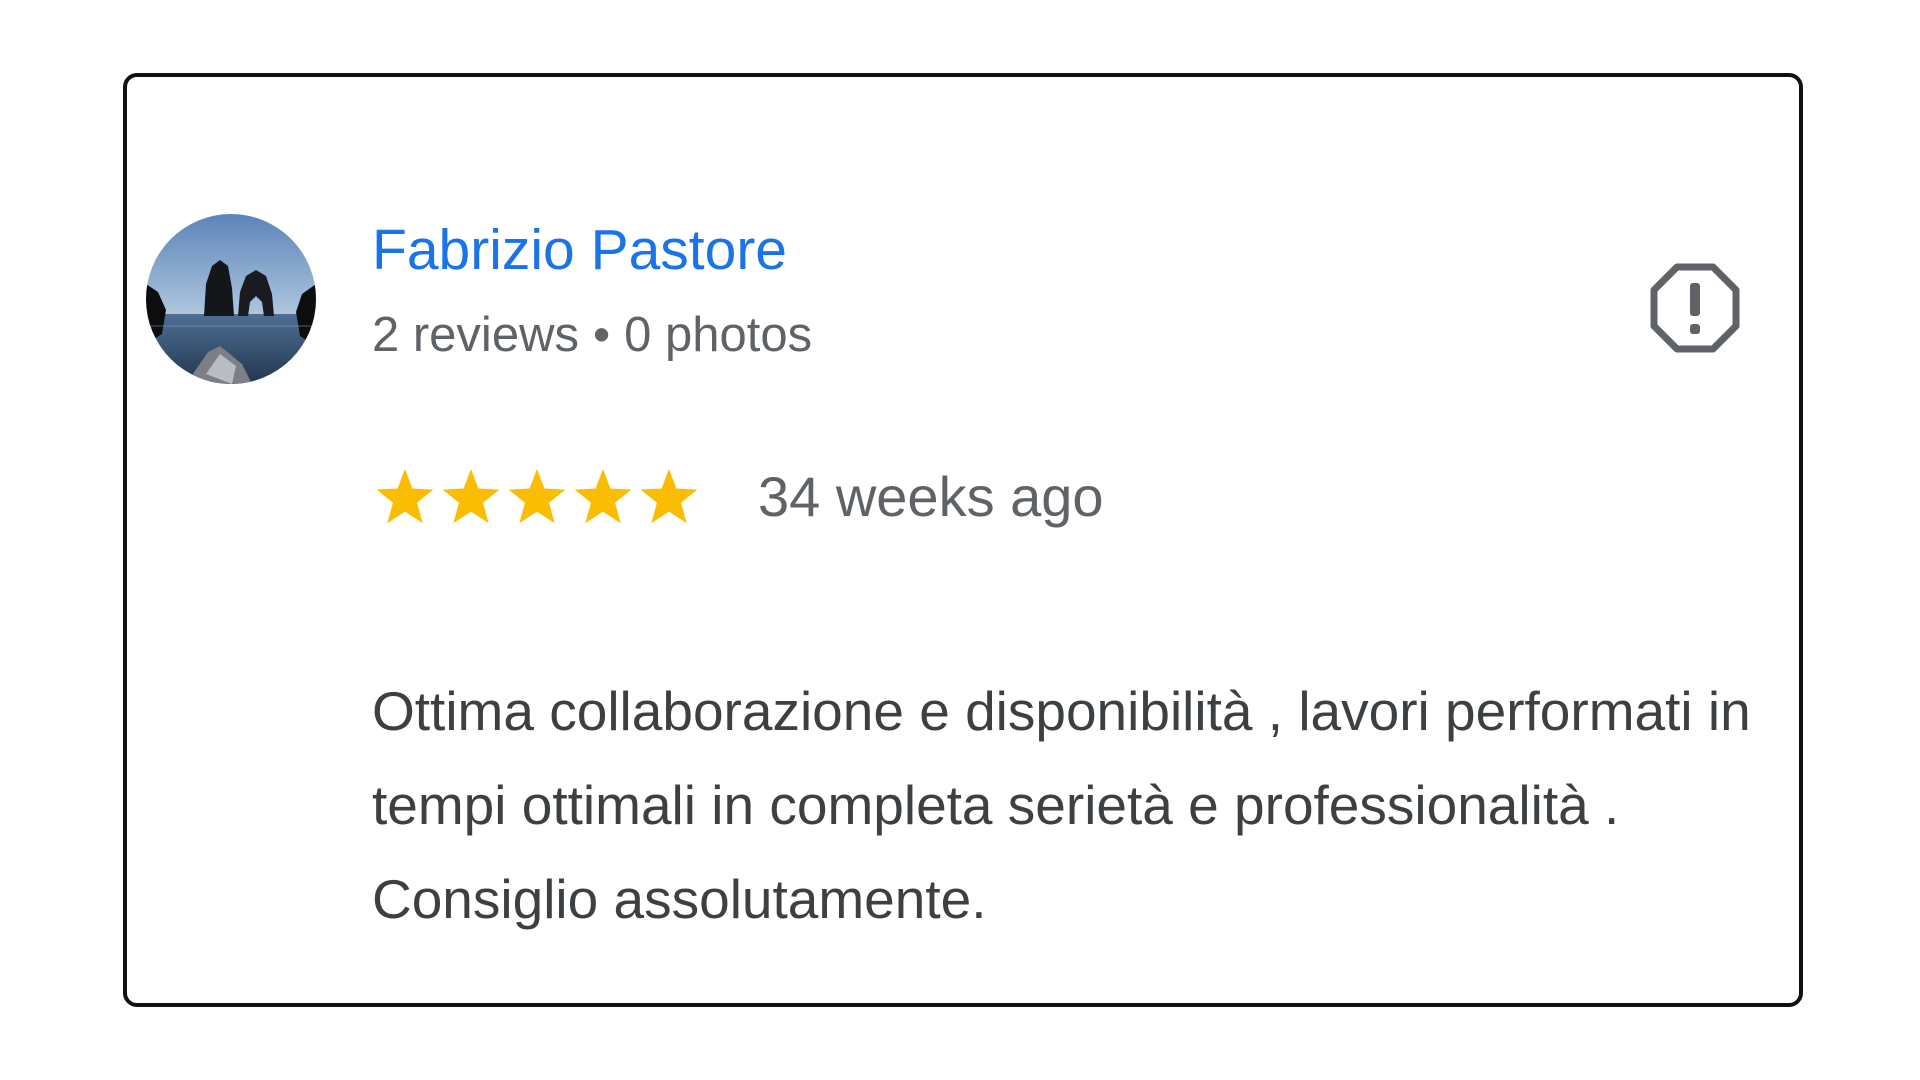  I want to click on author-avatar, so click(231, 299).